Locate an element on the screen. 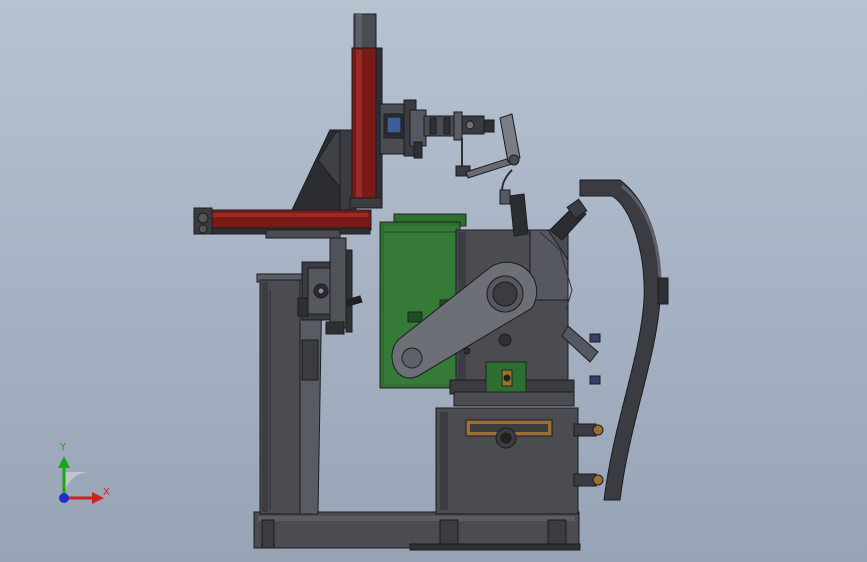 Image resolution: width=867 pixels, height=562 pixels. y-axis-label: Y is located at coordinates (63, 447).